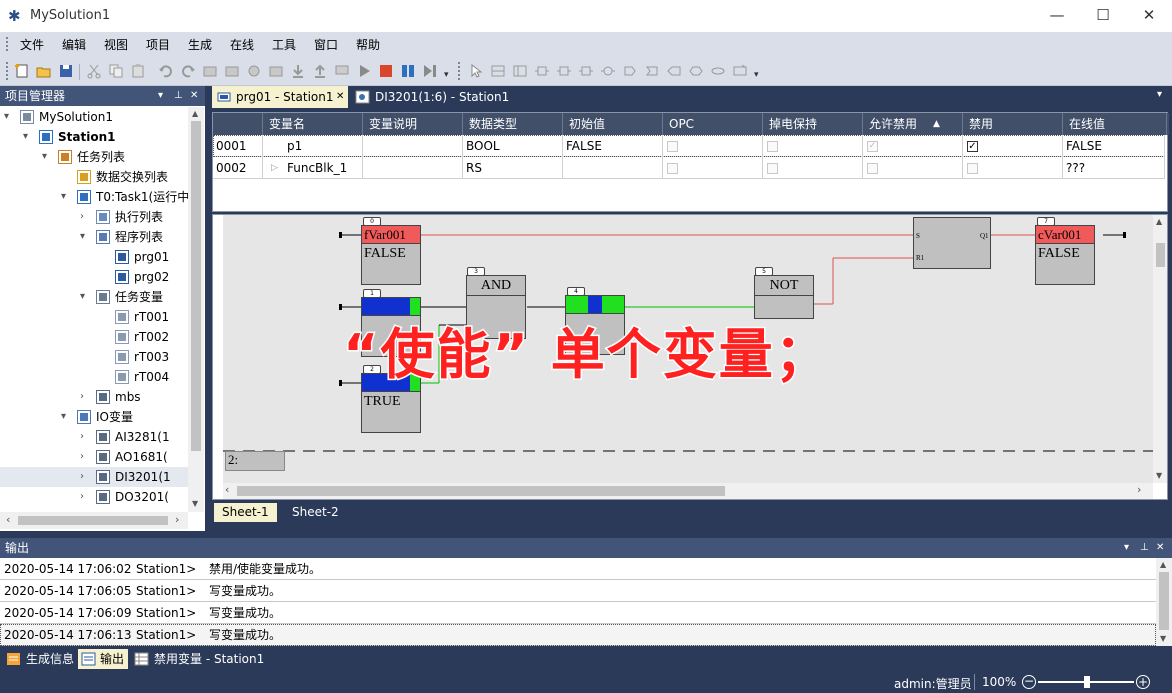 Image resolution: width=1172 pixels, height=693 pixels. I want to click on contact-tool-icon, so click(608, 71).